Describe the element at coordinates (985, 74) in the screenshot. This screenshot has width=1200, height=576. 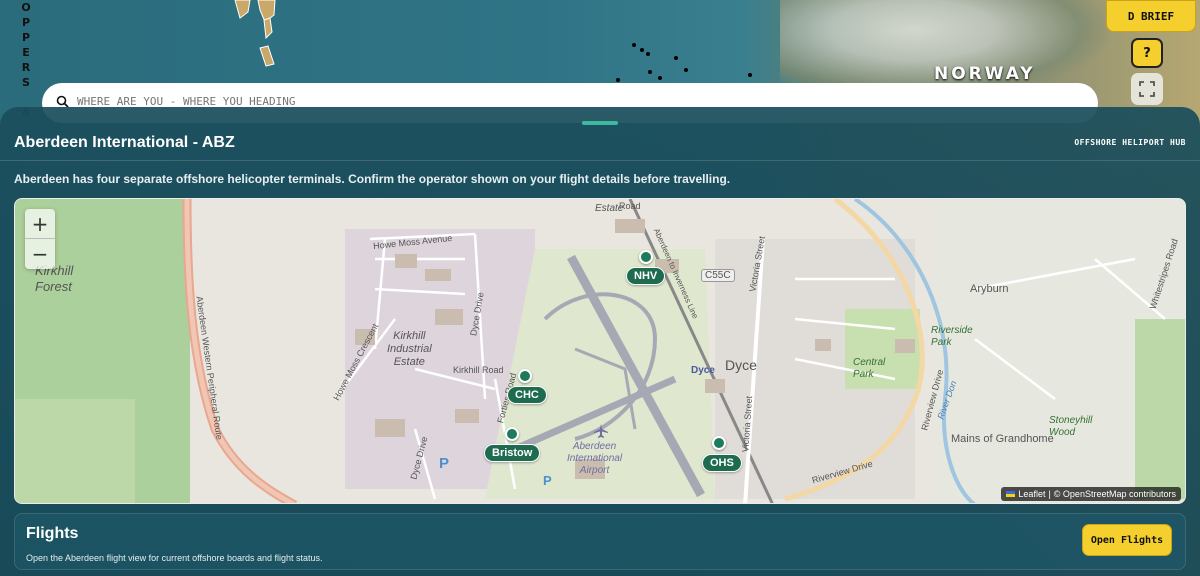
I see `country-label-norway: NORWAY` at that location.